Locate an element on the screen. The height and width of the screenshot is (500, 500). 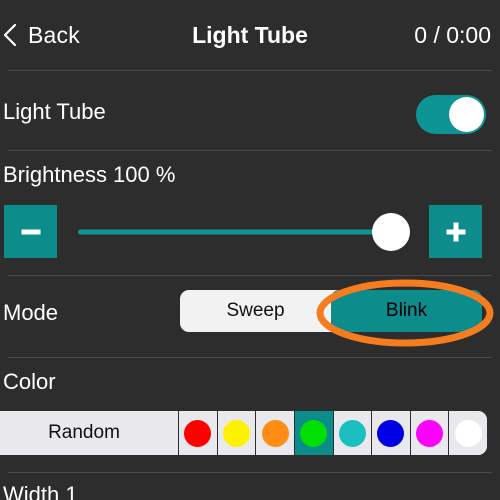
green-circle-icon is located at coordinates (314, 433).